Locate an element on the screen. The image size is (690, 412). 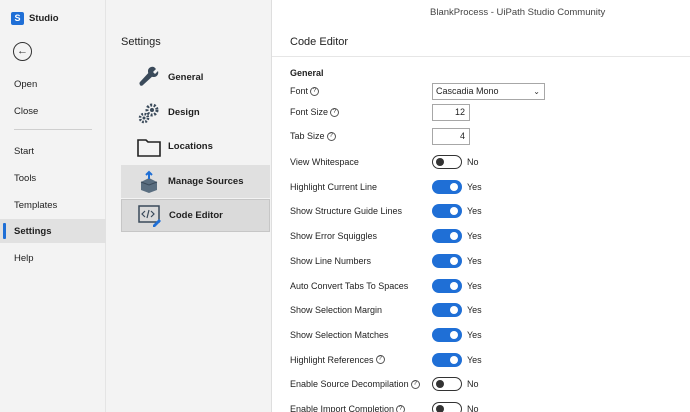
setting-label: Show Selection Margin is located at coordinates (336, 310).